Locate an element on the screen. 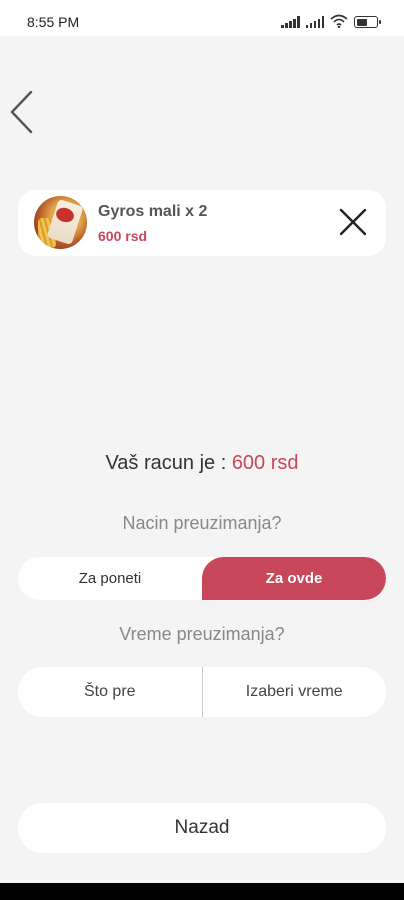 This screenshot has width=404, height=900. remove-item-button is located at coordinates (353, 222).